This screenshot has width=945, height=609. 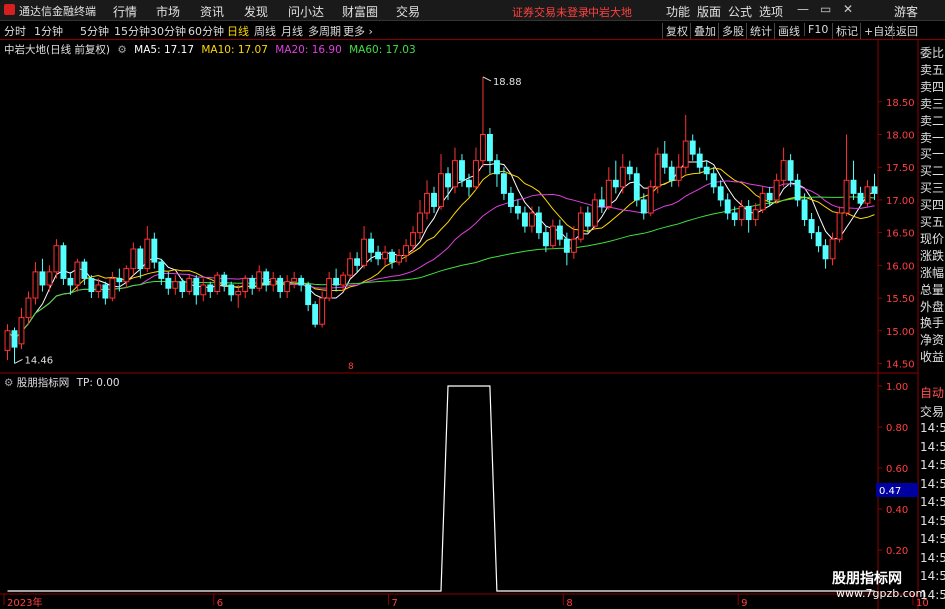 I want to click on menu-discover: 发现, so click(x=256, y=11).